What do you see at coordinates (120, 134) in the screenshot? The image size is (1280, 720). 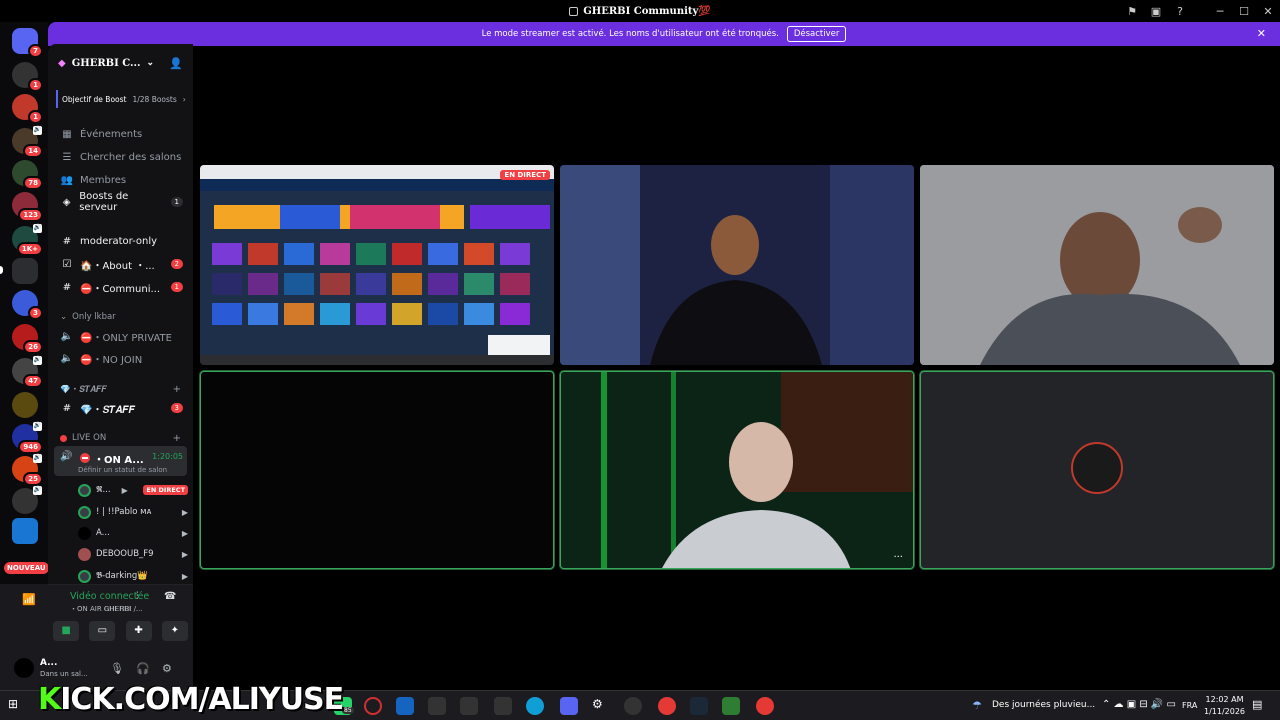 I see `events-item: ▦ Événements` at bounding box center [120, 134].